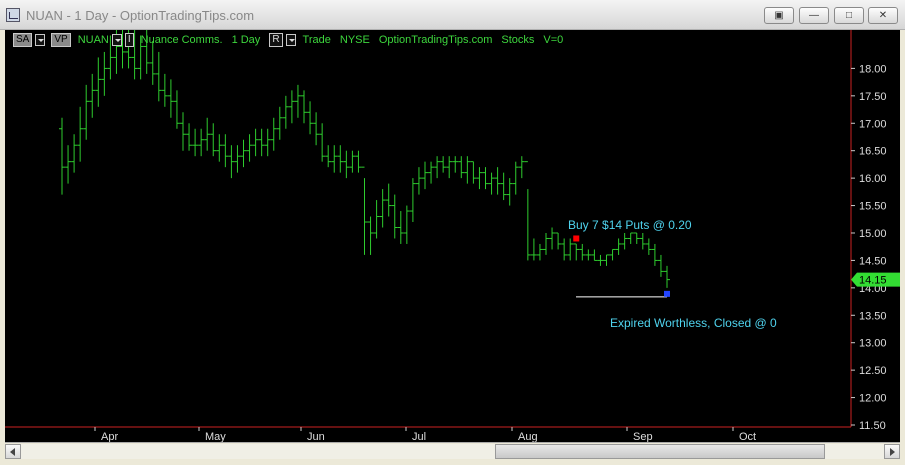 This screenshot has height=465, width=905. Describe the element at coordinates (873, 371) in the screenshot. I see `y-tick-label: 12.50` at that location.